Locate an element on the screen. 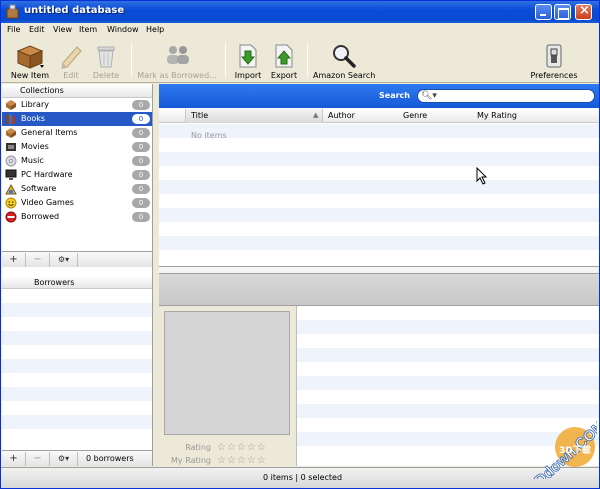 The height and width of the screenshot is (489, 600). import-label: Import is located at coordinates (248, 75).